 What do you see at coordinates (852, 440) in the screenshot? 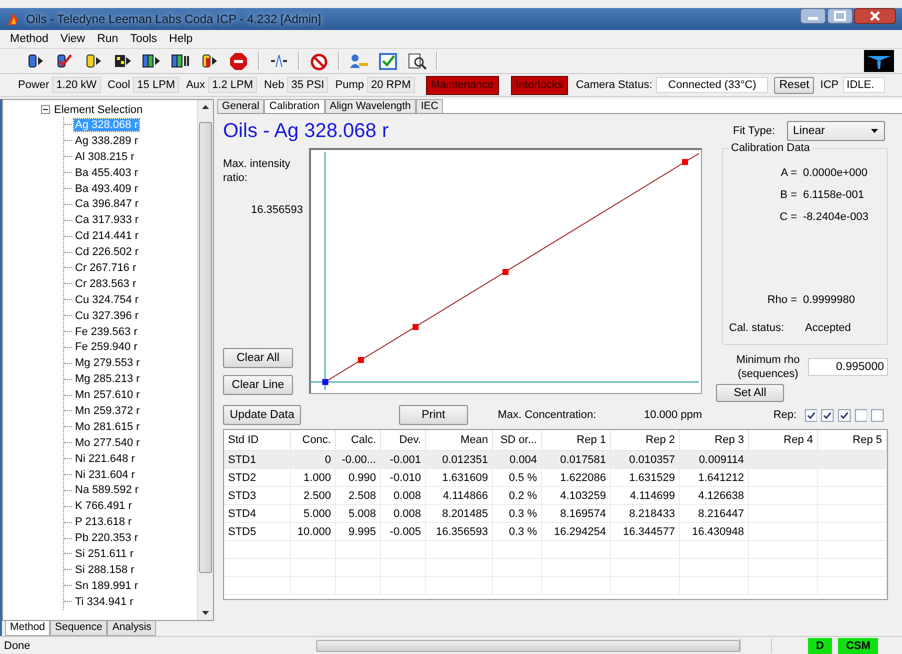
I see `column-header: Rep 5` at bounding box center [852, 440].